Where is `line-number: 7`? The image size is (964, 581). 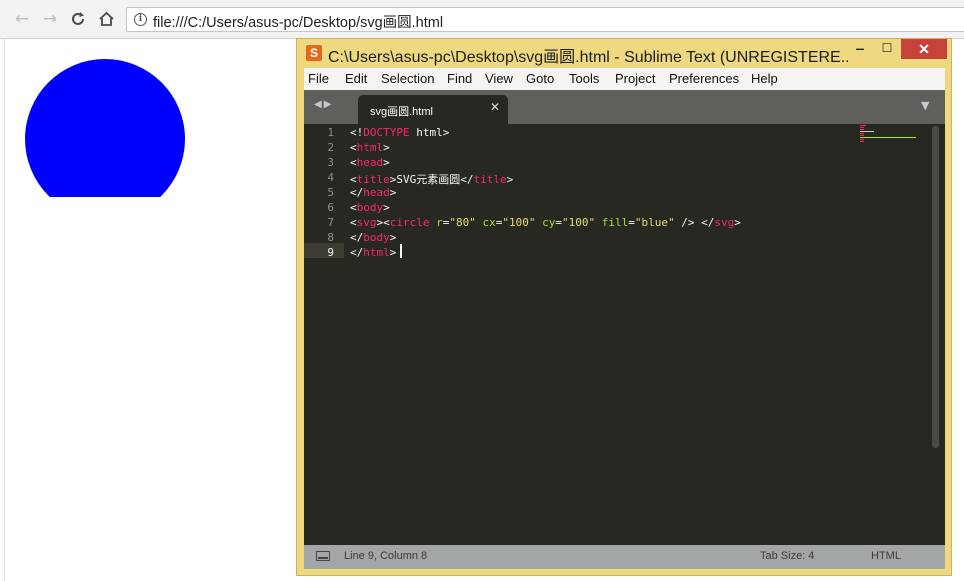 line-number: 7 is located at coordinates (330, 222).